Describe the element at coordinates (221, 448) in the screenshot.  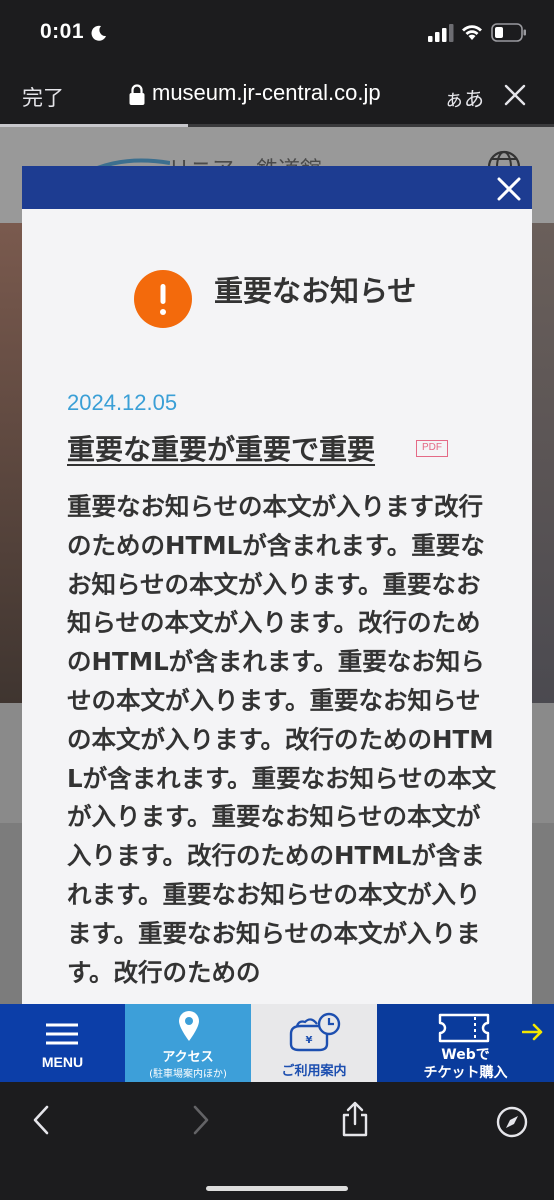
I see `news-title-link: 重要な重要が重要で重要` at that location.